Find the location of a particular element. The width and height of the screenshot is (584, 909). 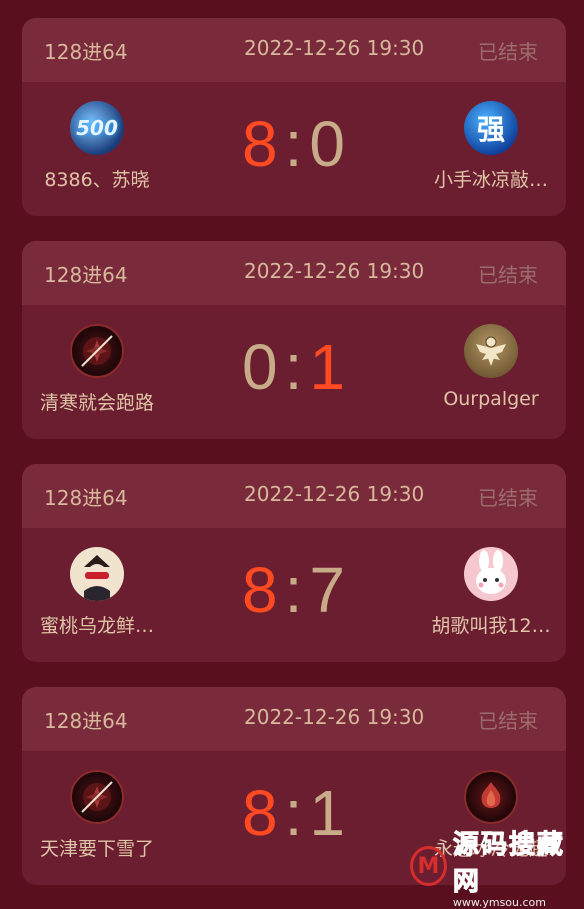

watermark-url: www.ymsou.com is located at coordinates (499, 902).